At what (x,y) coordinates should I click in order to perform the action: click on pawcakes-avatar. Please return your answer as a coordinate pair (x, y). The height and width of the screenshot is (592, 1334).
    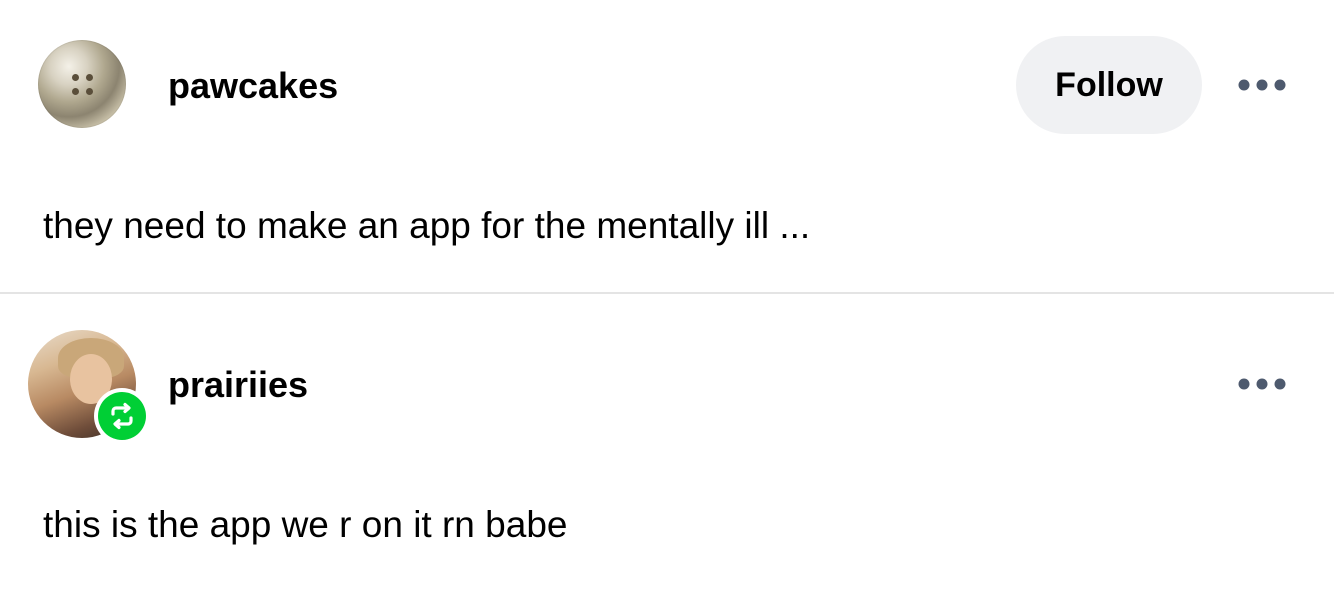
    Looking at the image, I should click on (82, 84).